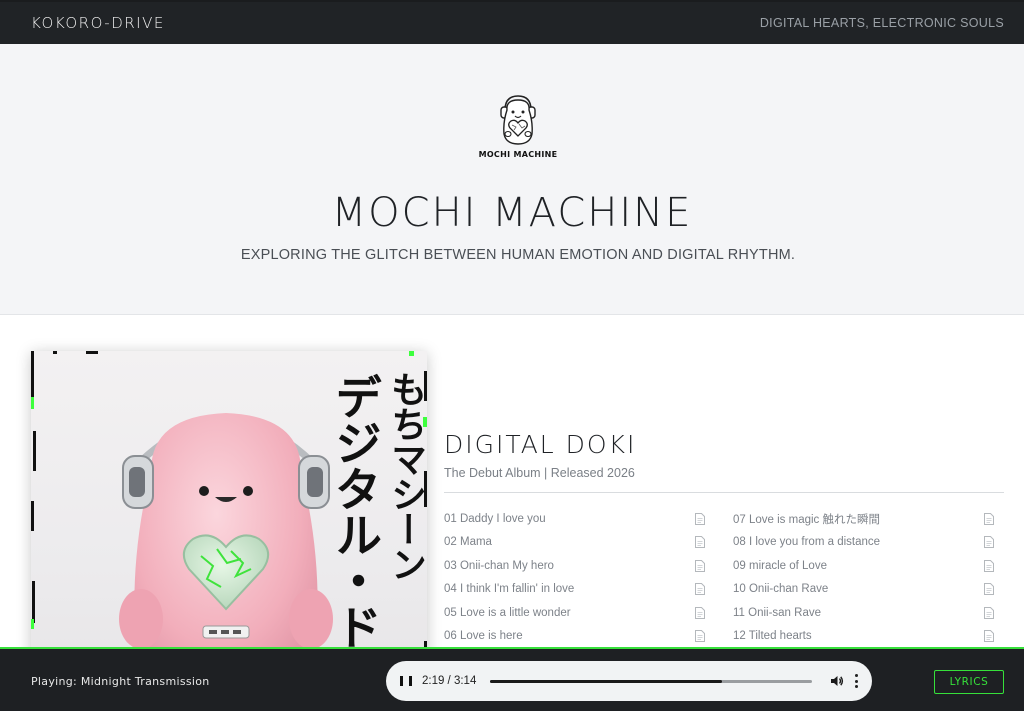 This screenshot has height=711, width=1024. Describe the element at coordinates (864, 566) in the screenshot. I see `track-item: 09 miracle of Love` at that location.